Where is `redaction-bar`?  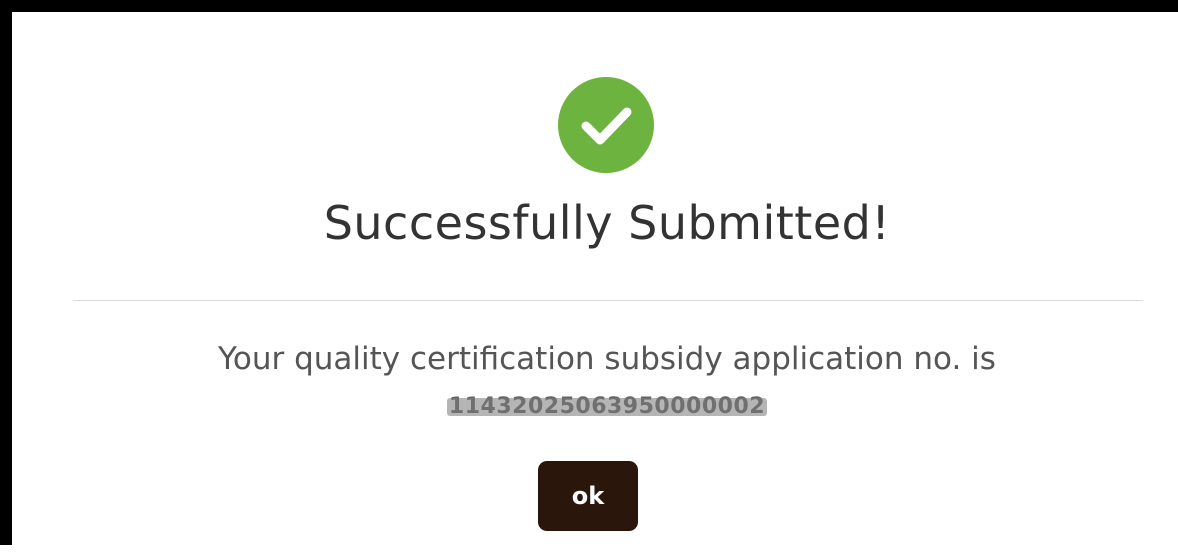 redaction-bar is located at coordinates (607, 407).